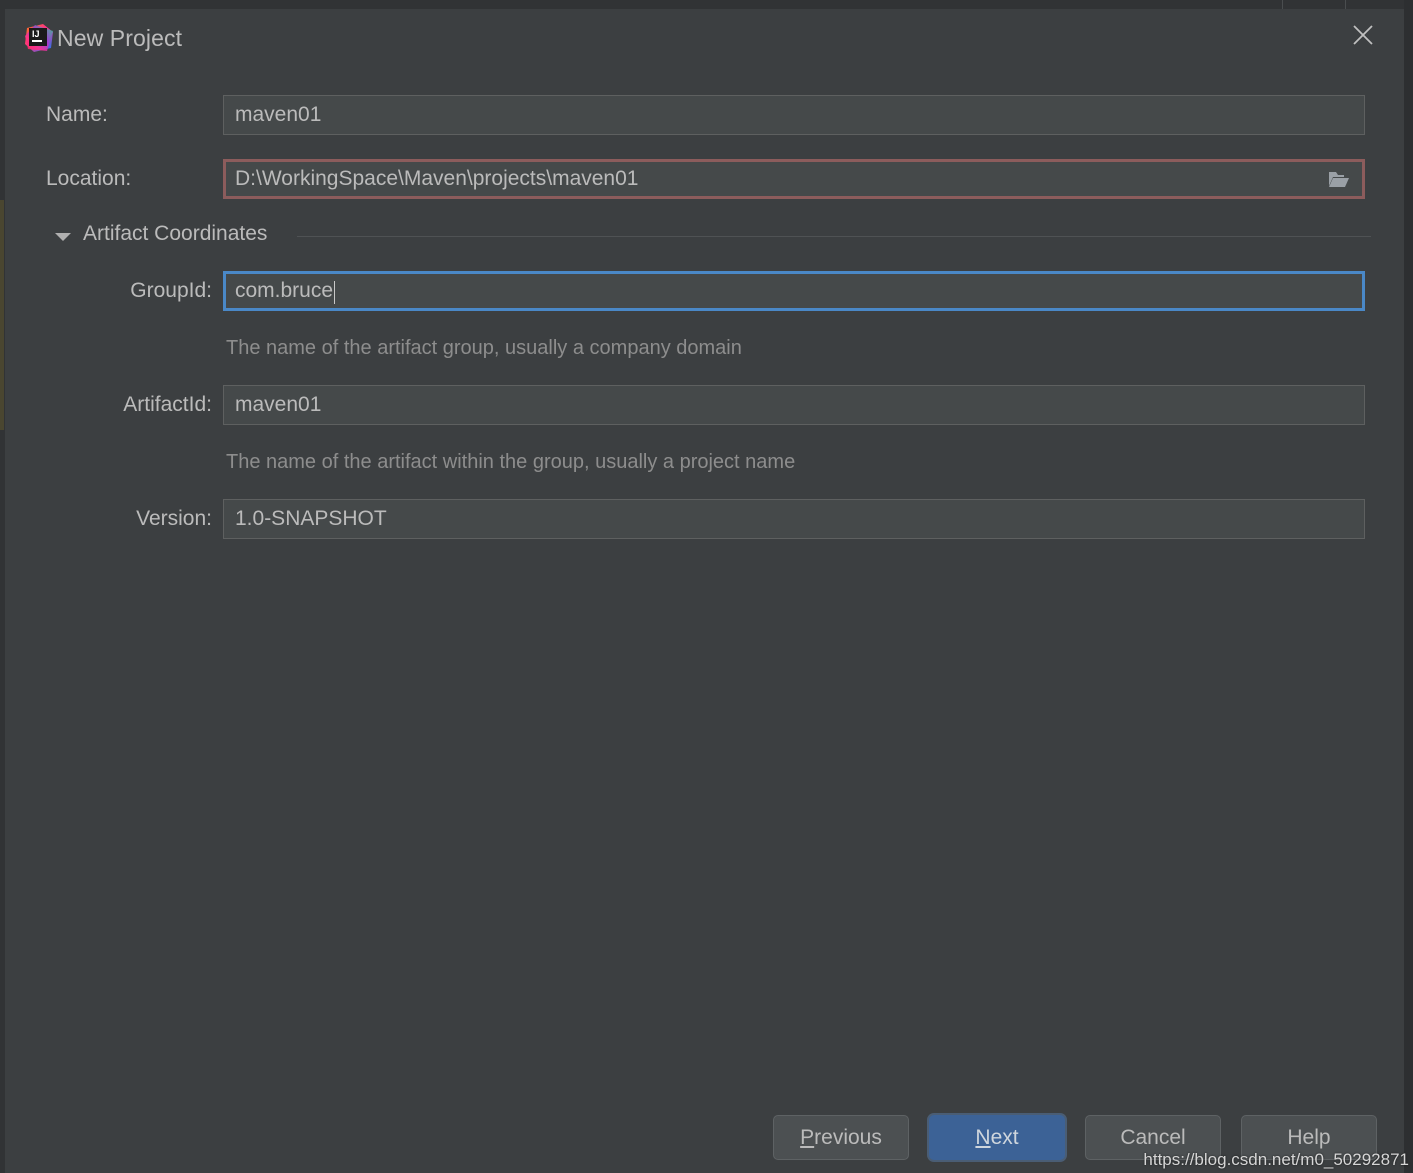 This screenshot has width=1413, height=1173. Describe the element at coordinates (278, 114) in the screenshot. I see `name-input-value: maven01` at that location.